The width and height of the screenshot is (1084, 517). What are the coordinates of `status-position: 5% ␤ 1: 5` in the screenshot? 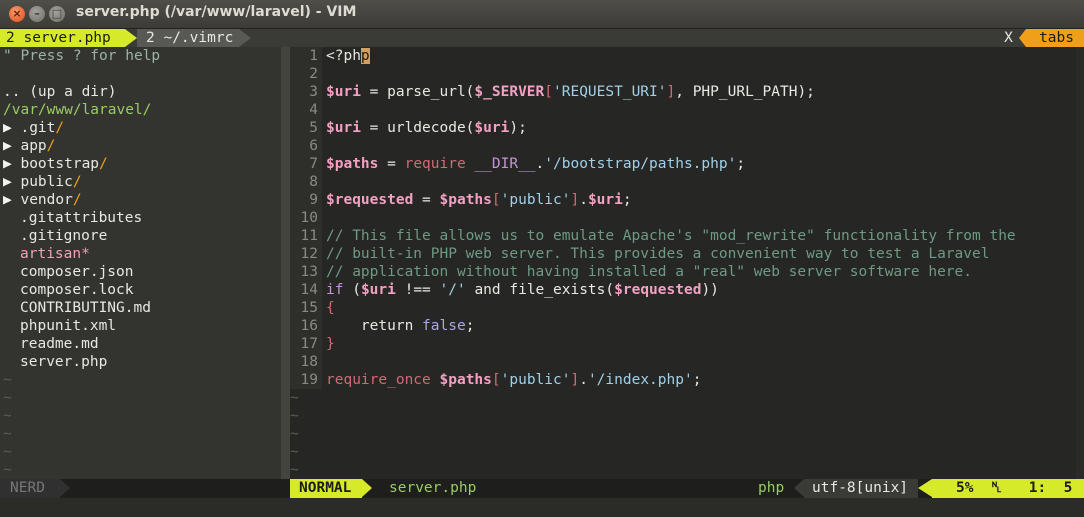 It's located at (1008, 488).